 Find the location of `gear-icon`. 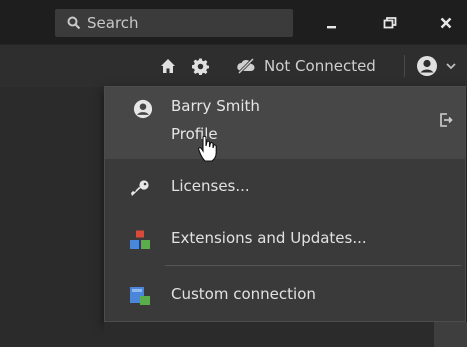

gear-icon is located at coordinates (200, 66).